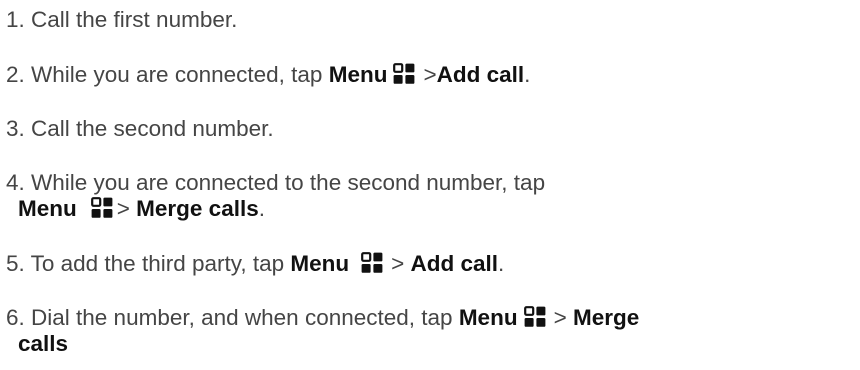 This screenshot has width=860, height=370. I want to click on step-5-prefix: 5. To add the third party, tap, so click(148, 263).